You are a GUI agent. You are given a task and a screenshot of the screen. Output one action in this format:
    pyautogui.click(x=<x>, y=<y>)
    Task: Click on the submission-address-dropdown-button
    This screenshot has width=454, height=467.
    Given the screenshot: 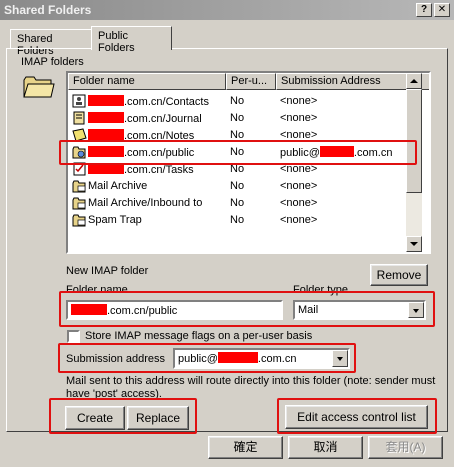 What is the action you would take?
    pyautogui.click(x=340, y=358)
    